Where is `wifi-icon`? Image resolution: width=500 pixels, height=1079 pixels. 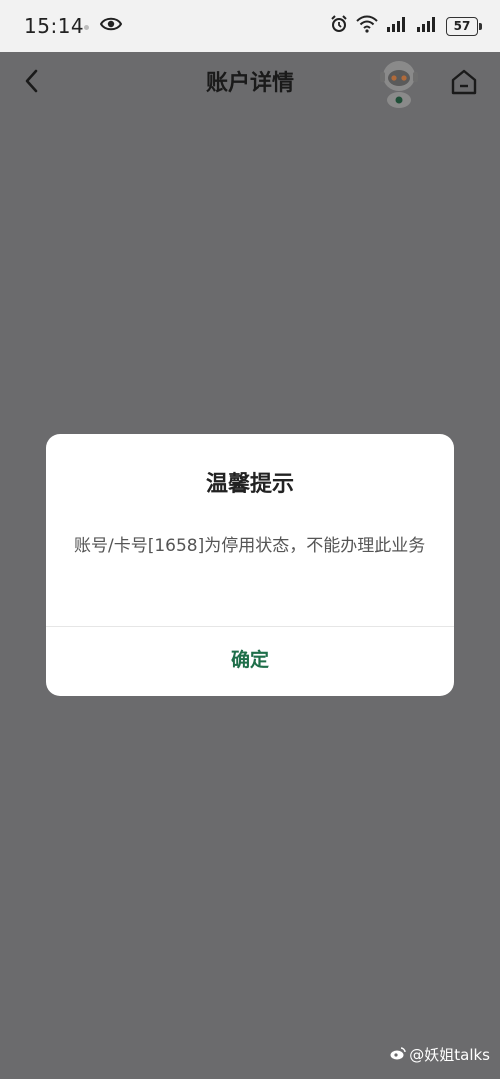 wifi-icon is located at coordinates (367, 26).